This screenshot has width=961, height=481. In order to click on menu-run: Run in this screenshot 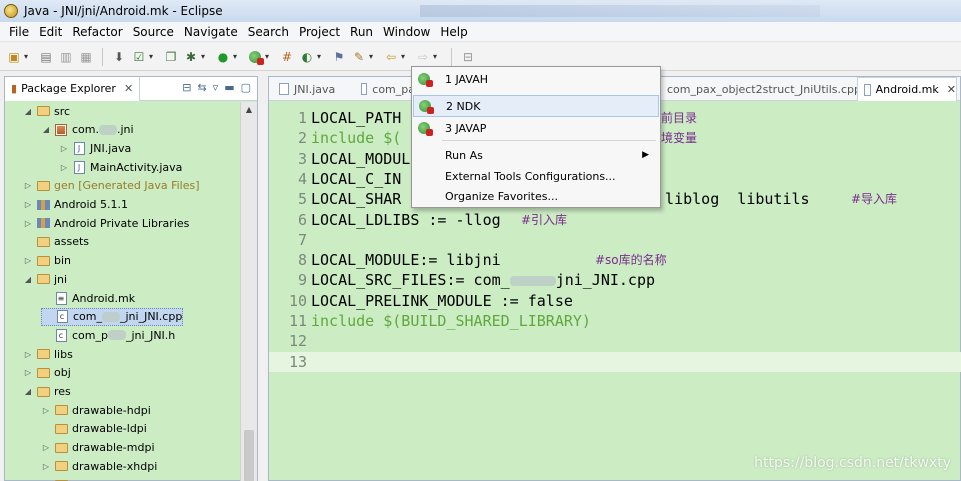, I will do `click(361, 32)`.